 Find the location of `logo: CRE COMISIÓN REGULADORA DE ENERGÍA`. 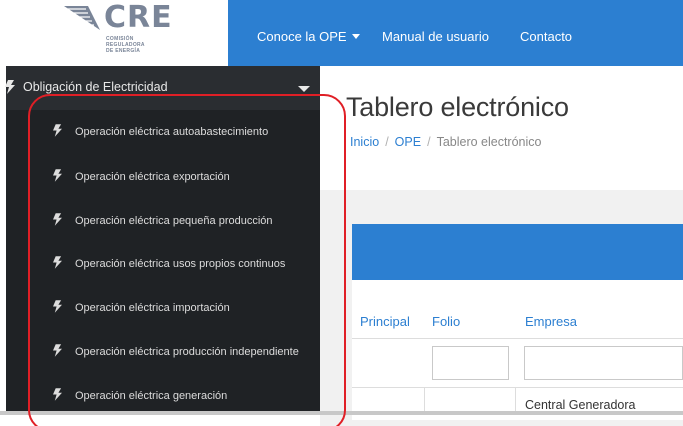

logo: CRE COMISIÓN REGULADORA DE ENERGÍA is located at coordinates (114, 33).